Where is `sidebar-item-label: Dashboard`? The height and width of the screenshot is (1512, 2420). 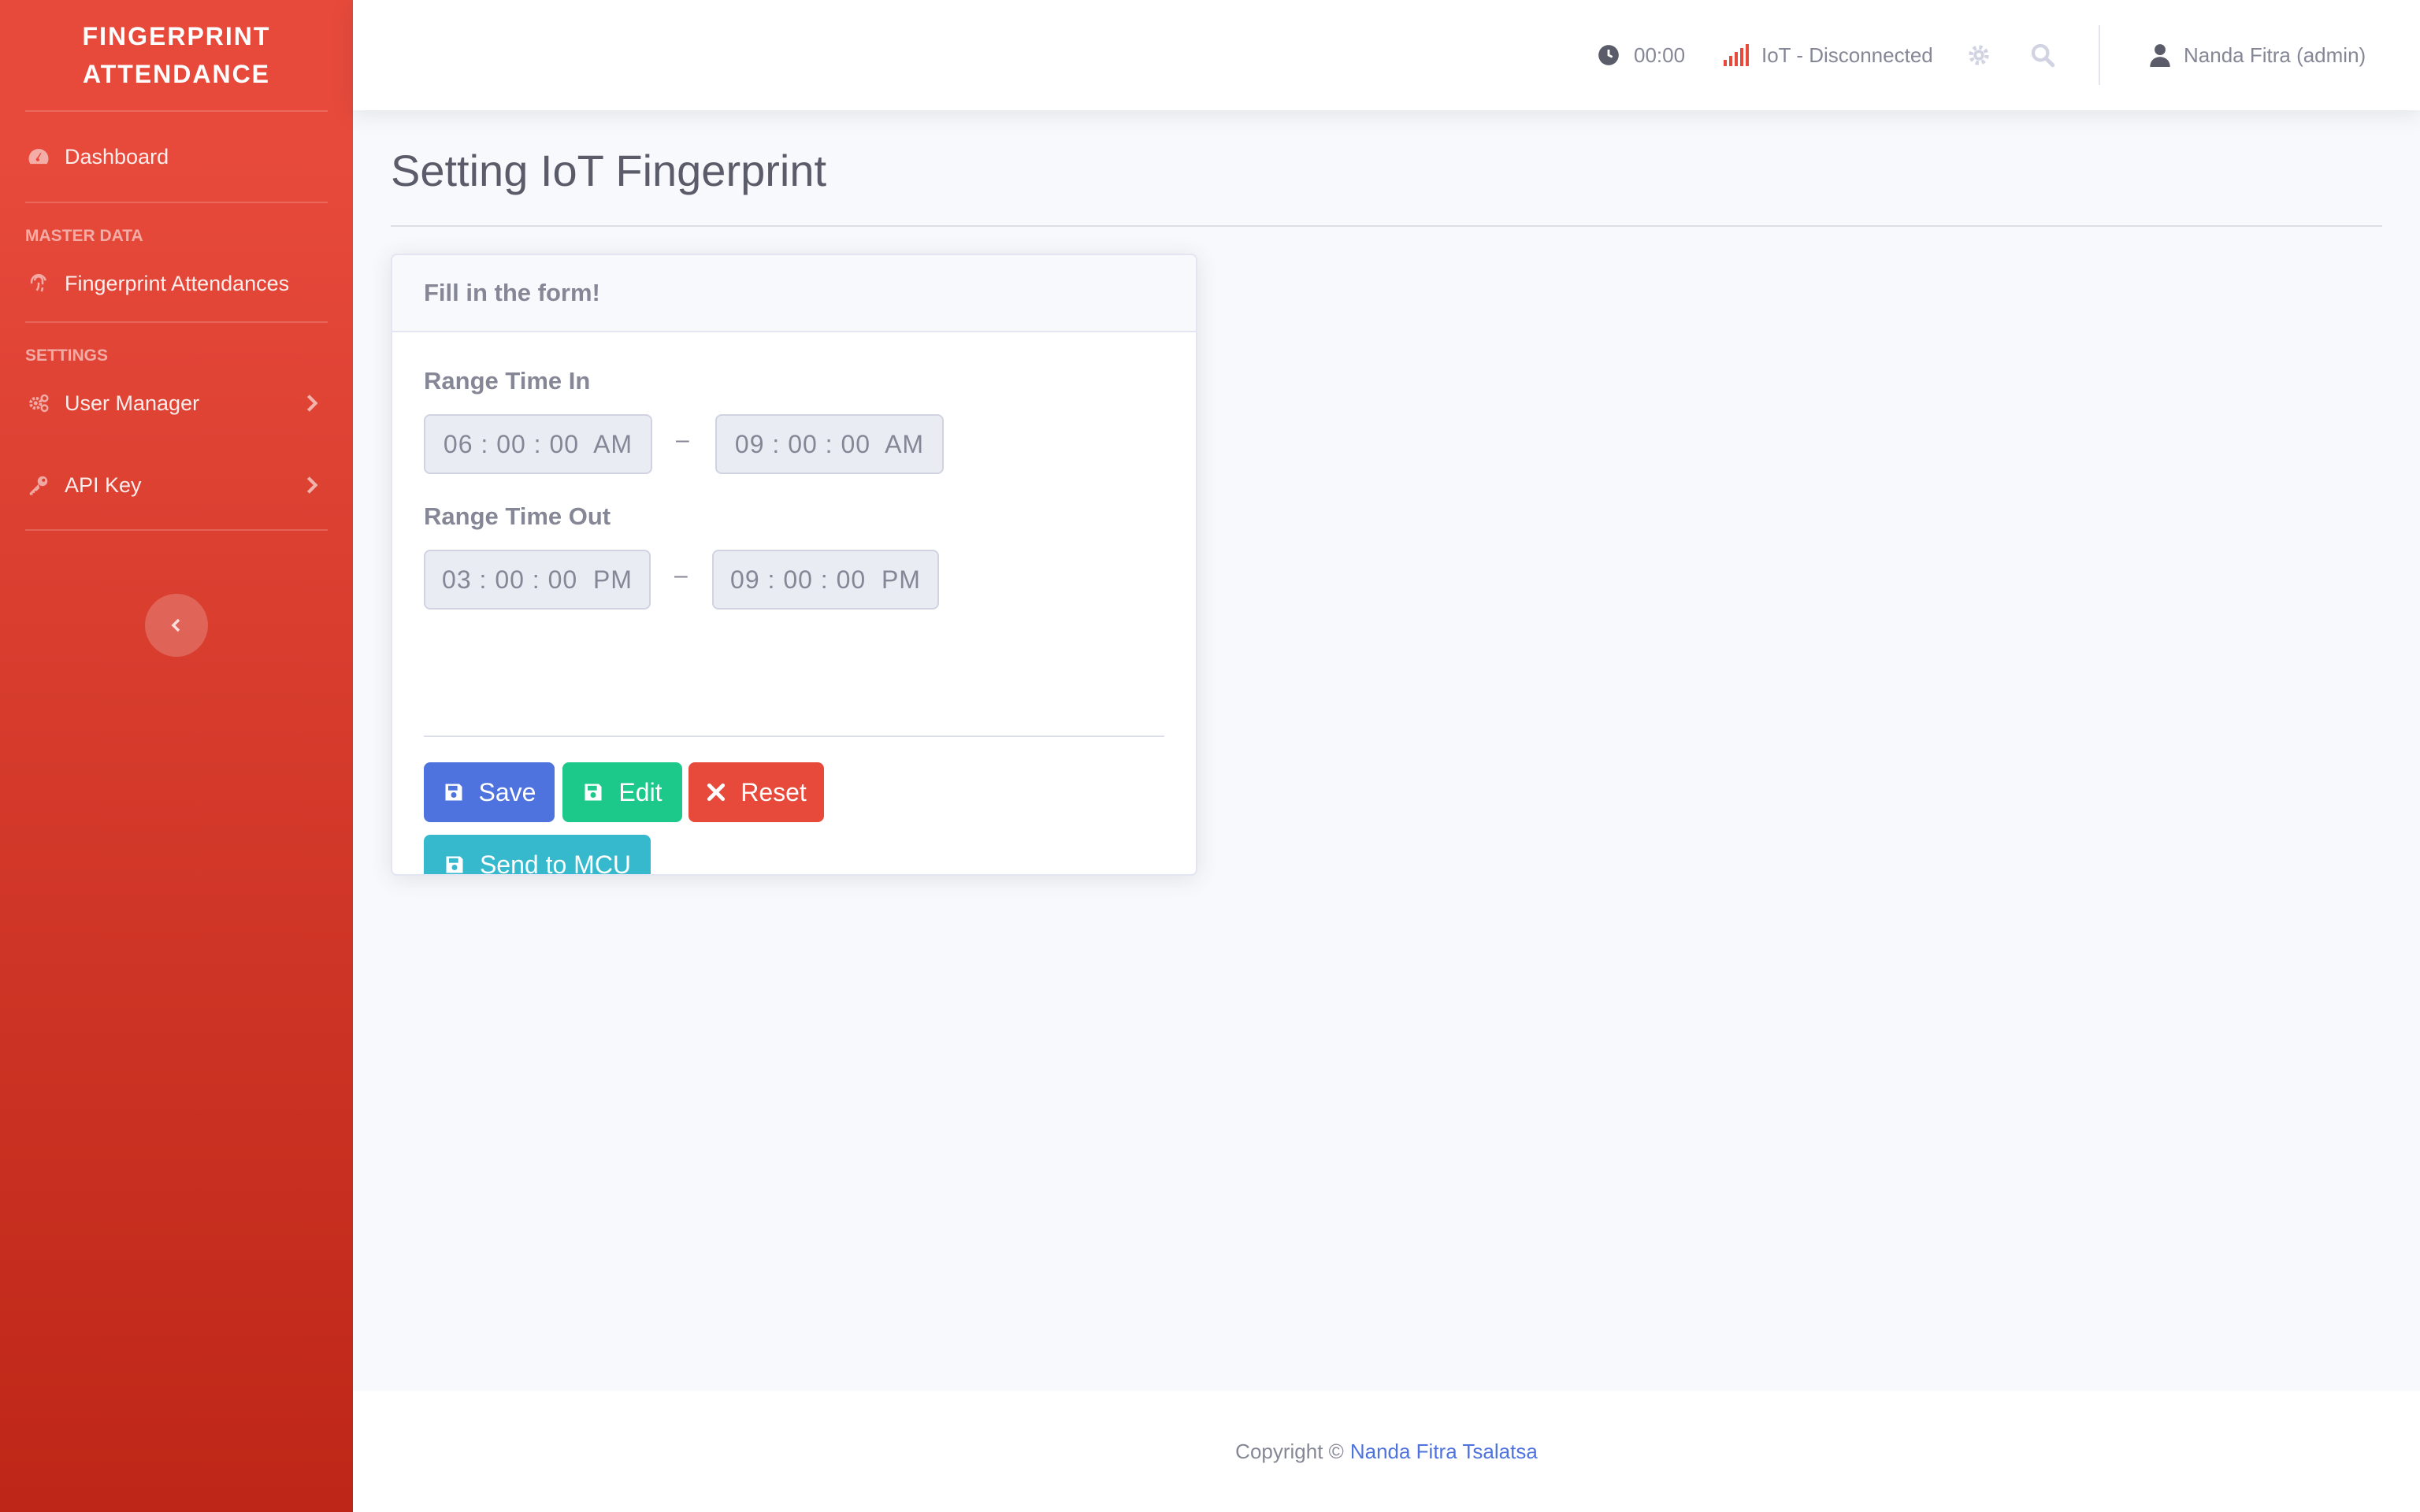
sidebar-item-label: Dashboard is located at coordinates (117, 156).